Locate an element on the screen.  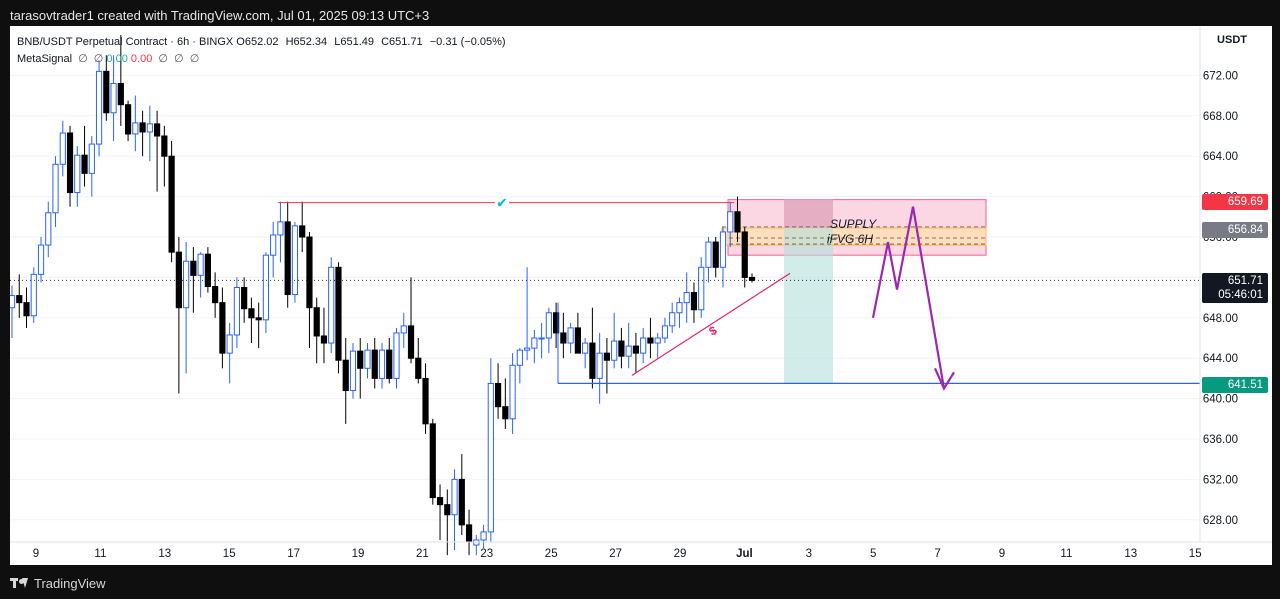
last-price-tag: 651.71 05:46:01 is located at coordinates (1235, 288).